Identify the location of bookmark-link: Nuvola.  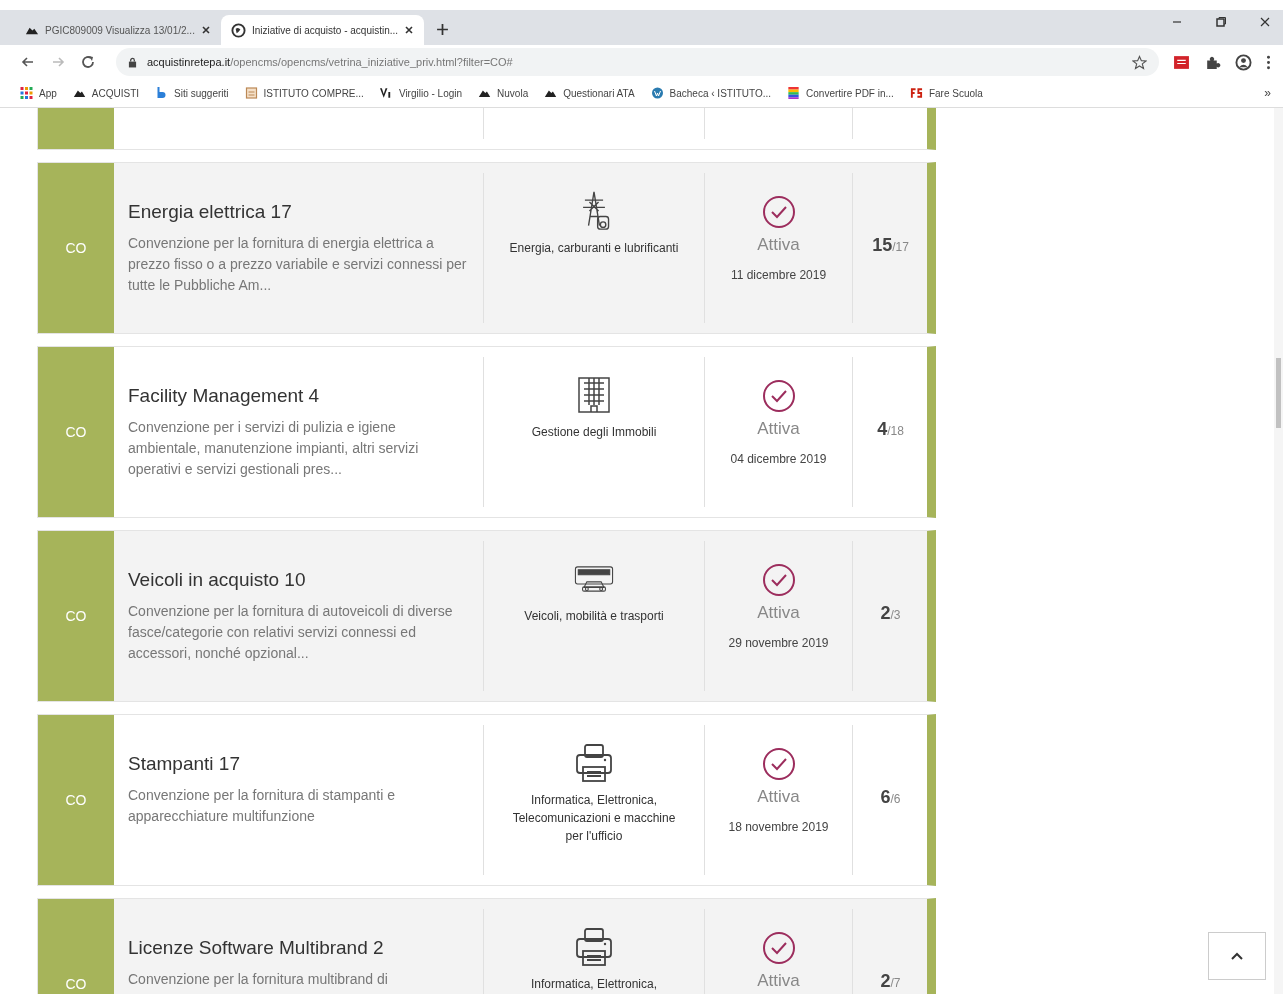
(503, 93).